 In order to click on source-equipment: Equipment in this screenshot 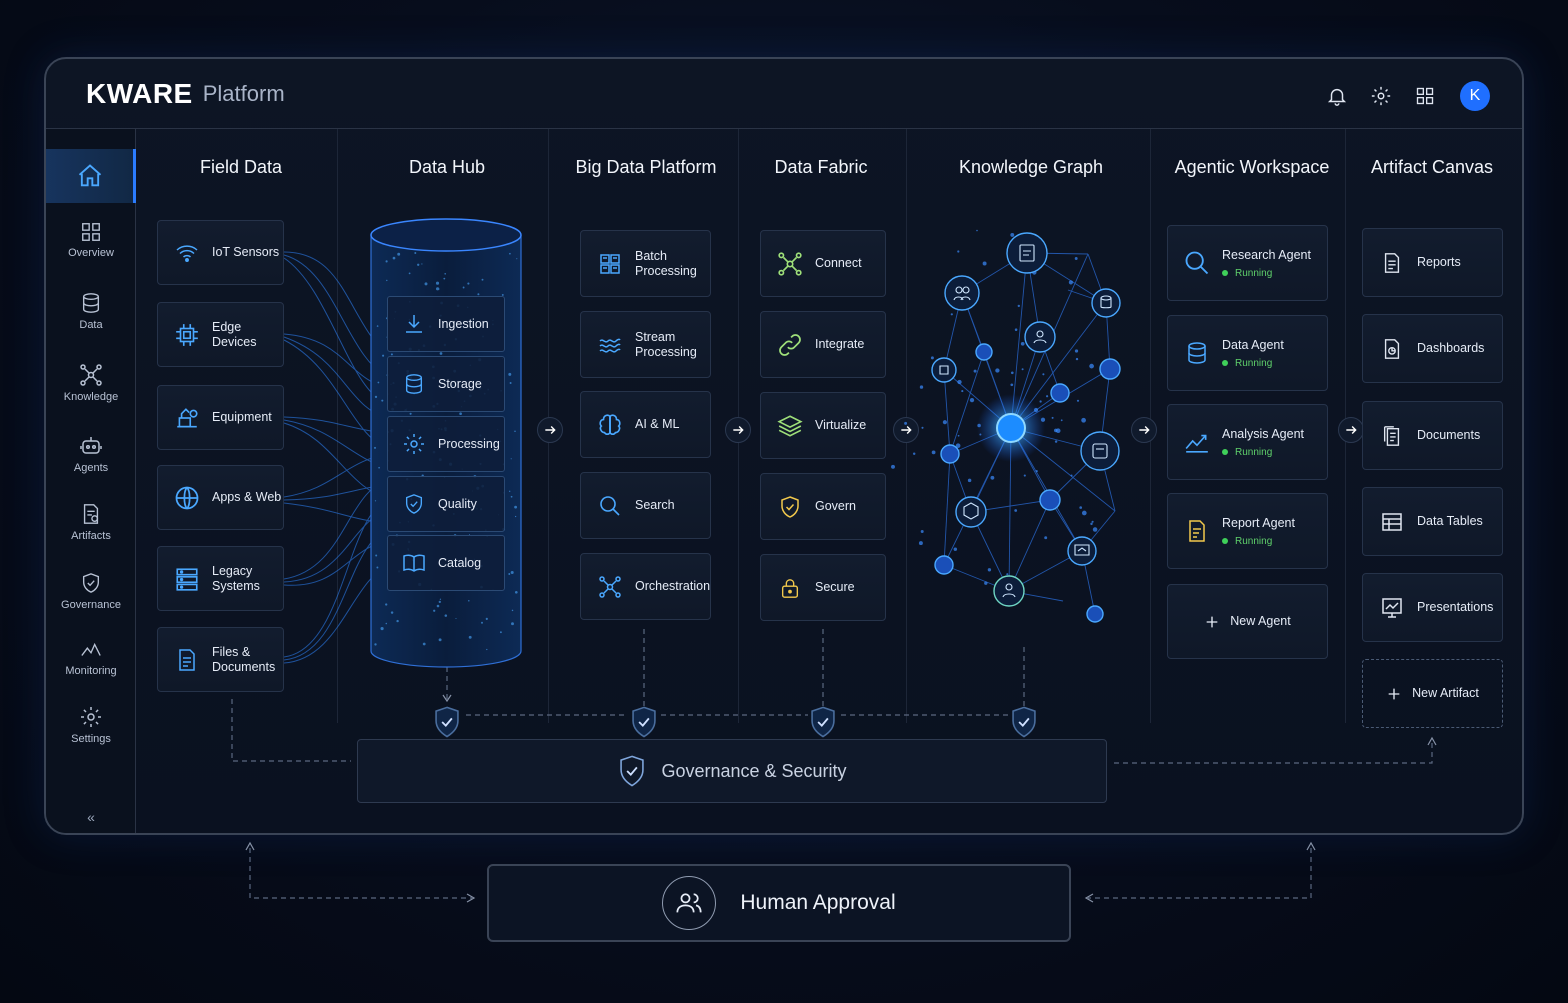, I will do `click(220, 417)`.